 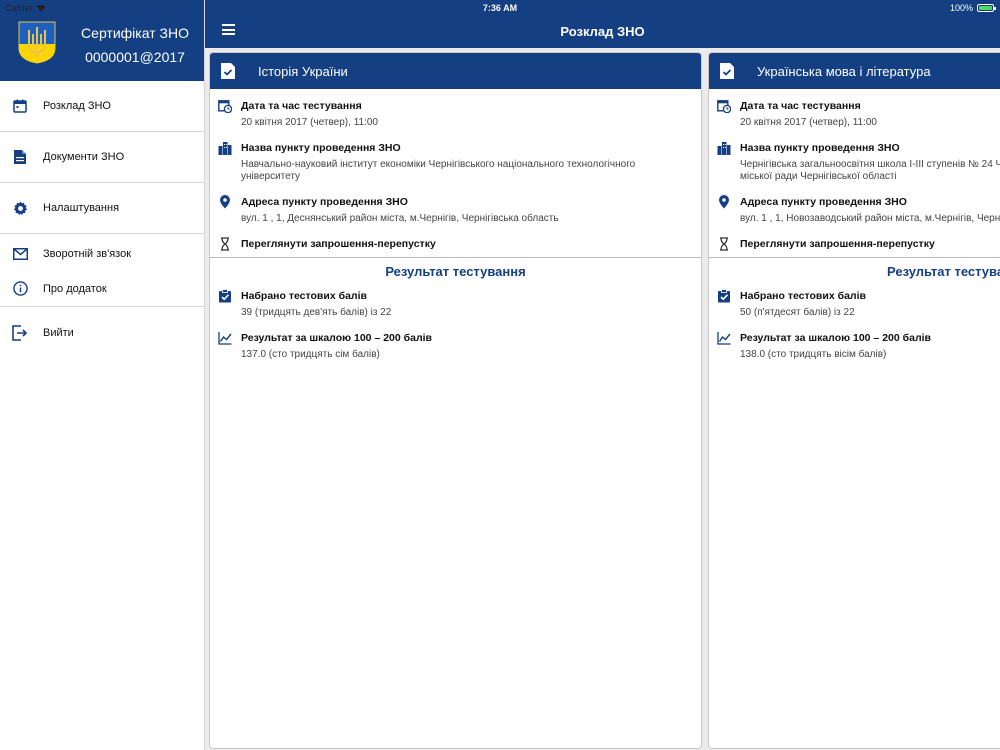 I want to click on sidebar-item-documents: Документи ЗНО, so click(x=102, y=157).